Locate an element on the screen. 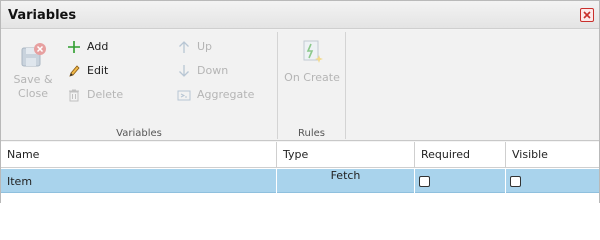 The image size is (600, 240). arrow-up-icon is located at coordinates (184, 47).